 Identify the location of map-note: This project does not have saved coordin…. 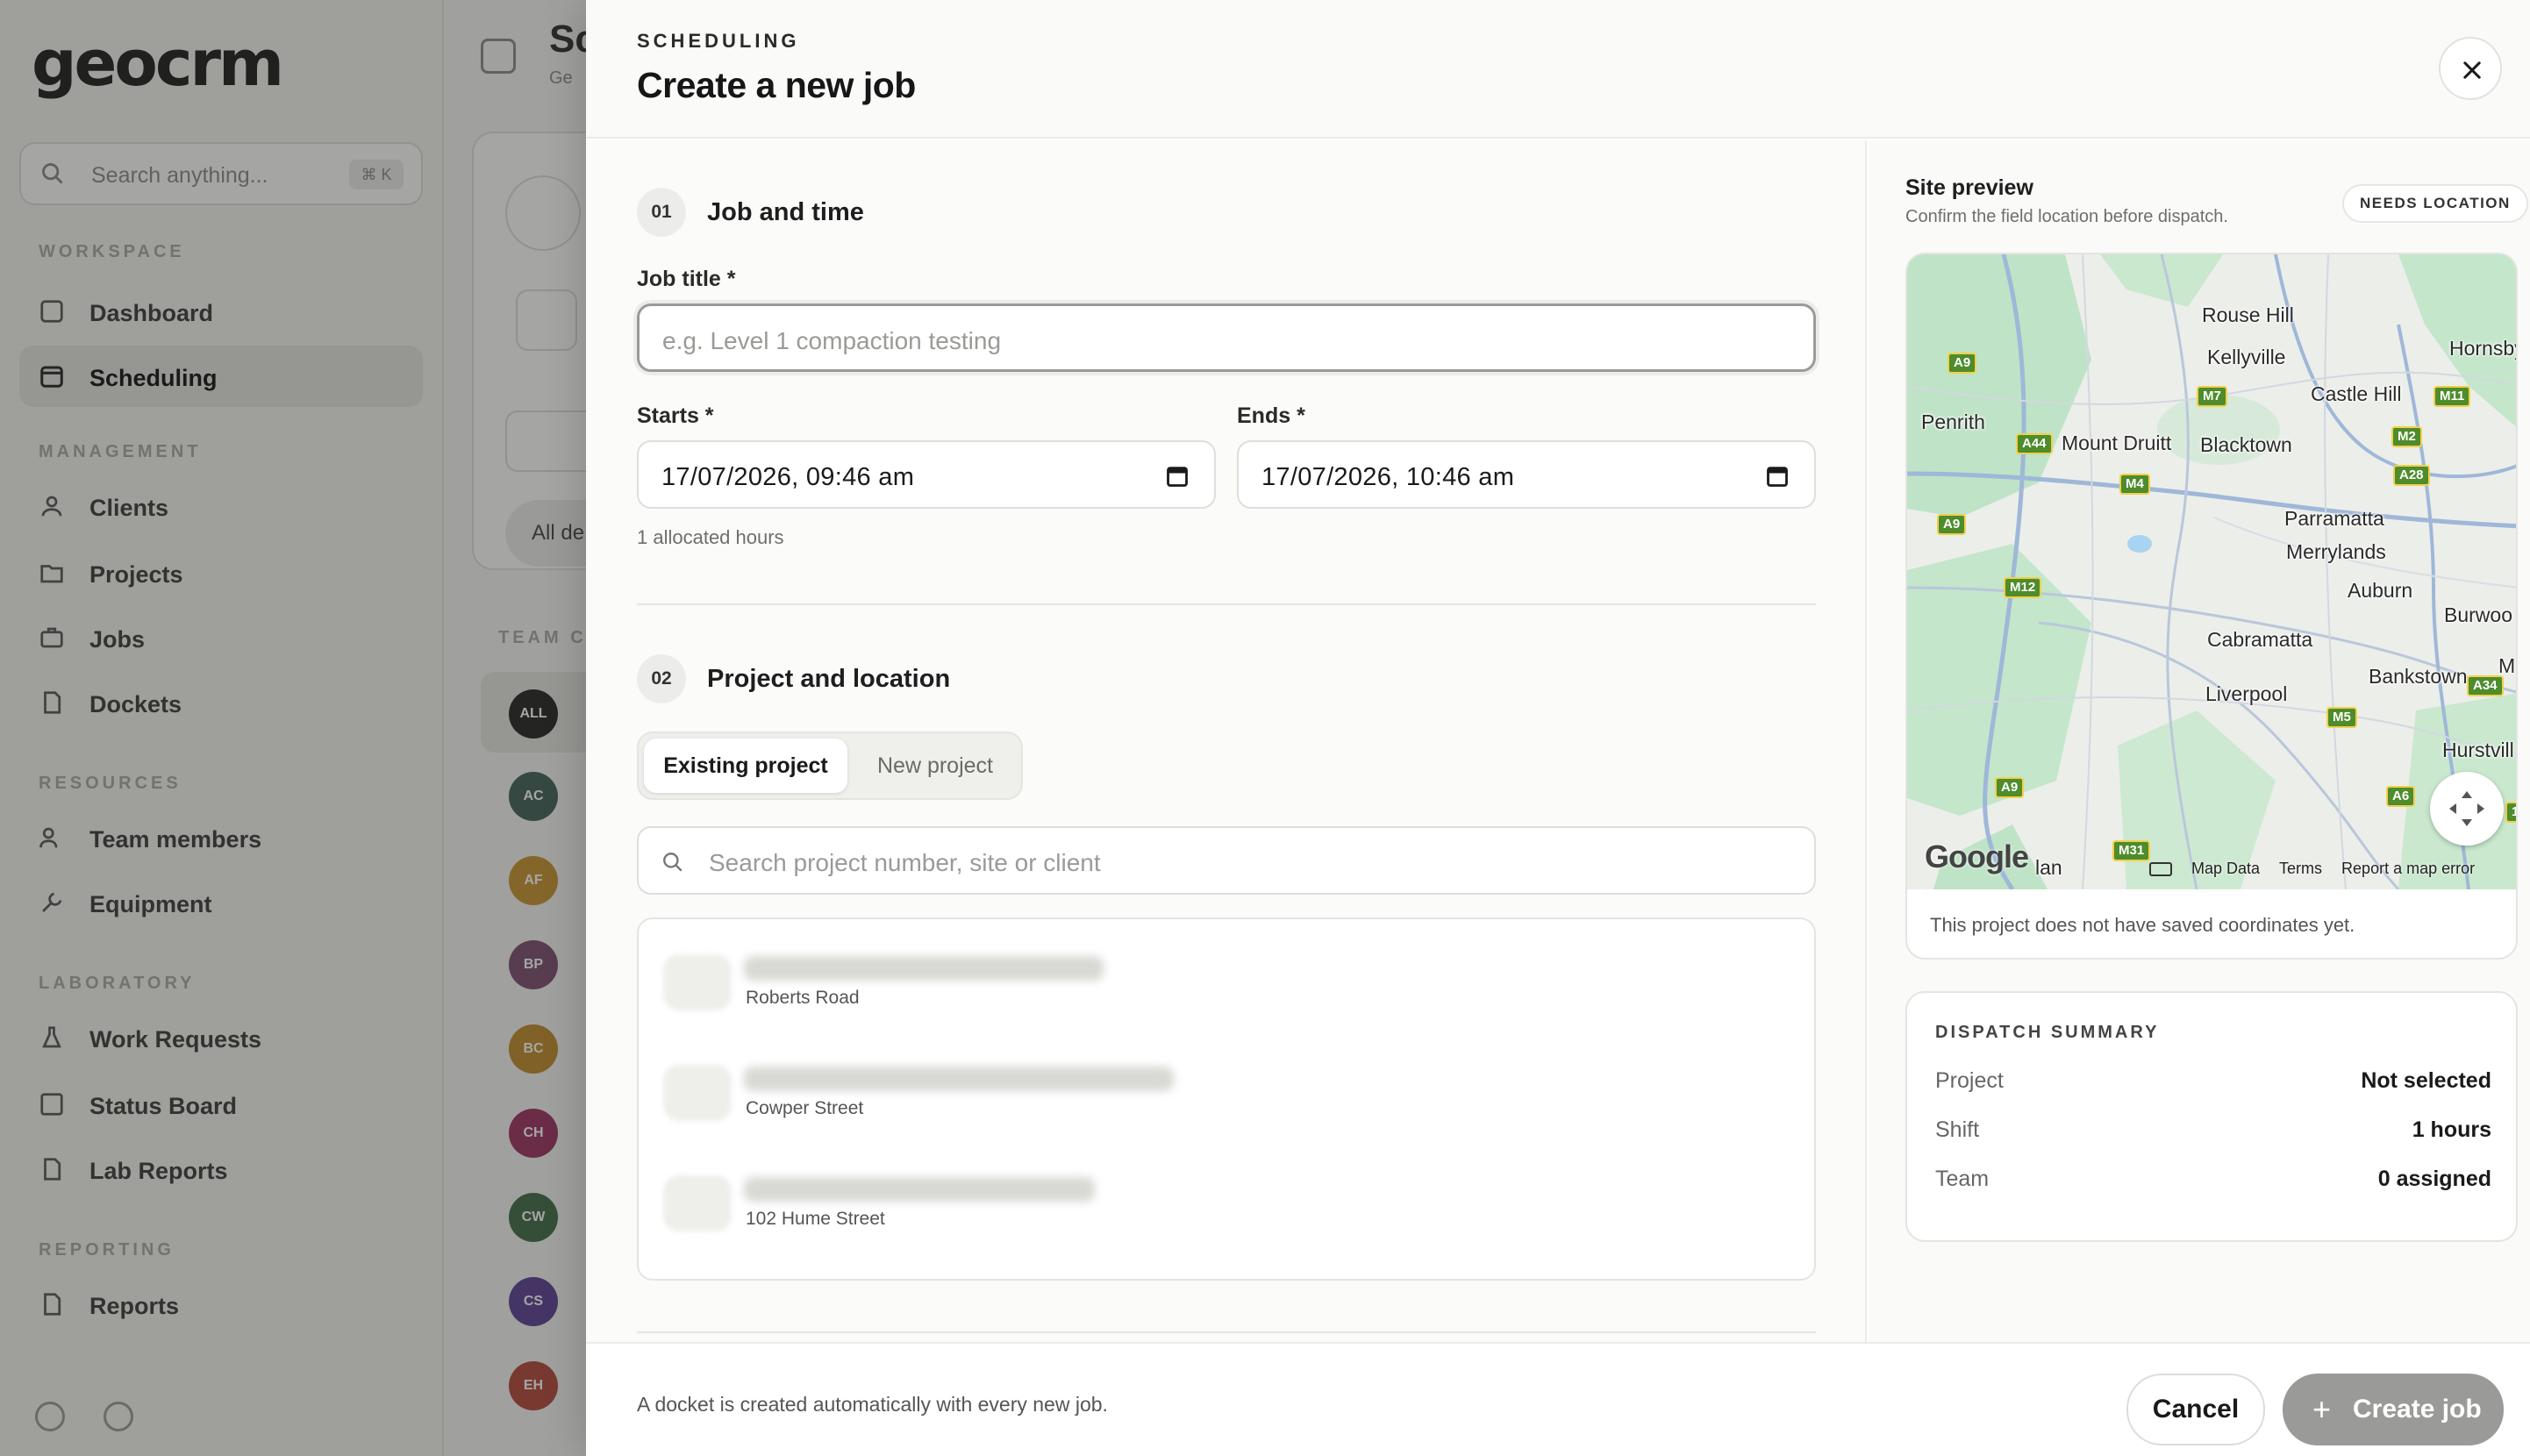
(2143, 925).